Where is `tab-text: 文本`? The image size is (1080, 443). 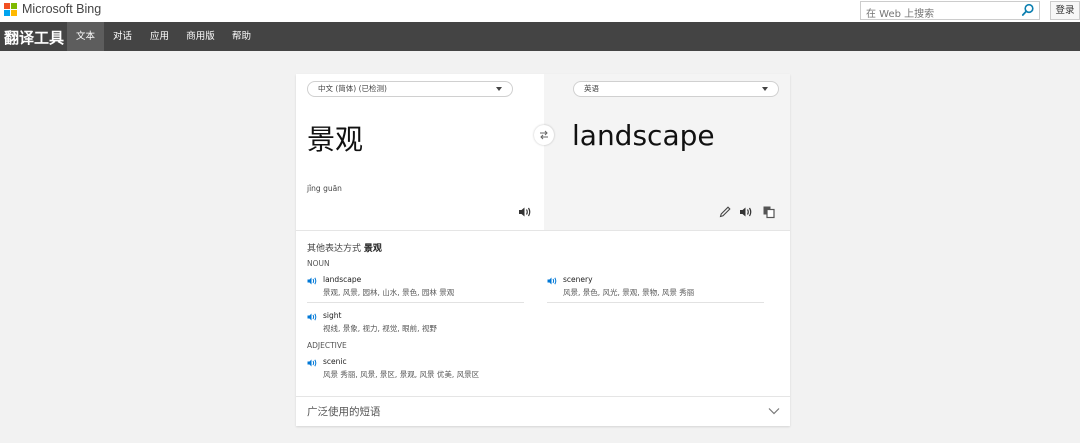
tab-text: 文本 is located at coordinates (85, 36).